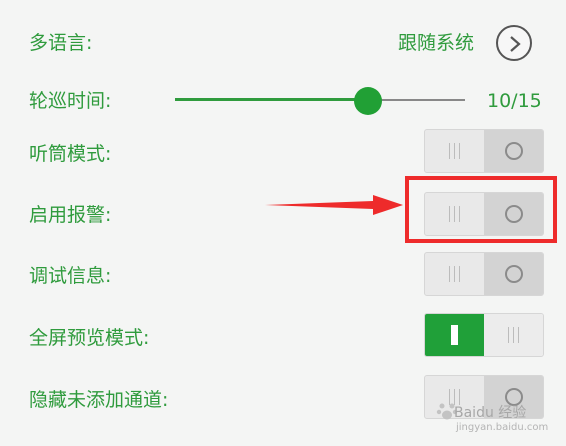  What do you see at coordinates (89, 338) in the screenshot?
I see `fullscreen-preview-label: 全屏预览模式:` at bounding box center [89, 338].